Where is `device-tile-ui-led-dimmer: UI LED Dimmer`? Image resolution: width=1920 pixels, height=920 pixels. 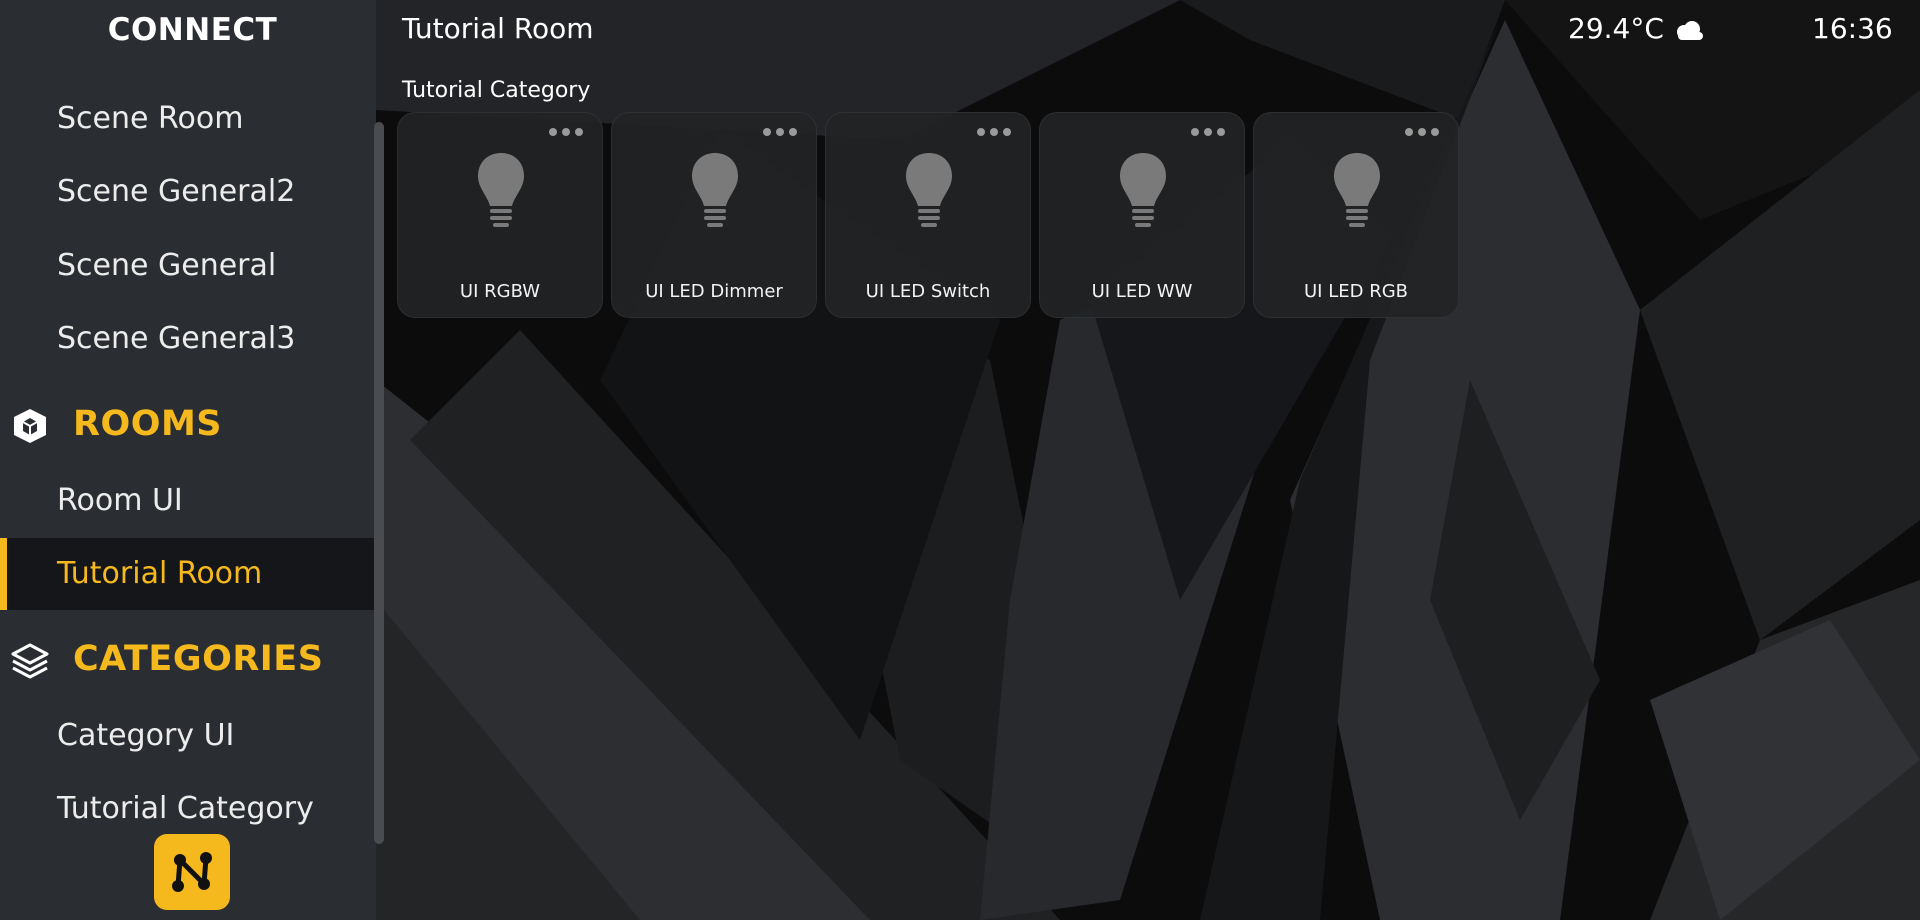
device-tile-ui-led-dimmer: UI LED Dimmer is located at coordinates (714, 215).